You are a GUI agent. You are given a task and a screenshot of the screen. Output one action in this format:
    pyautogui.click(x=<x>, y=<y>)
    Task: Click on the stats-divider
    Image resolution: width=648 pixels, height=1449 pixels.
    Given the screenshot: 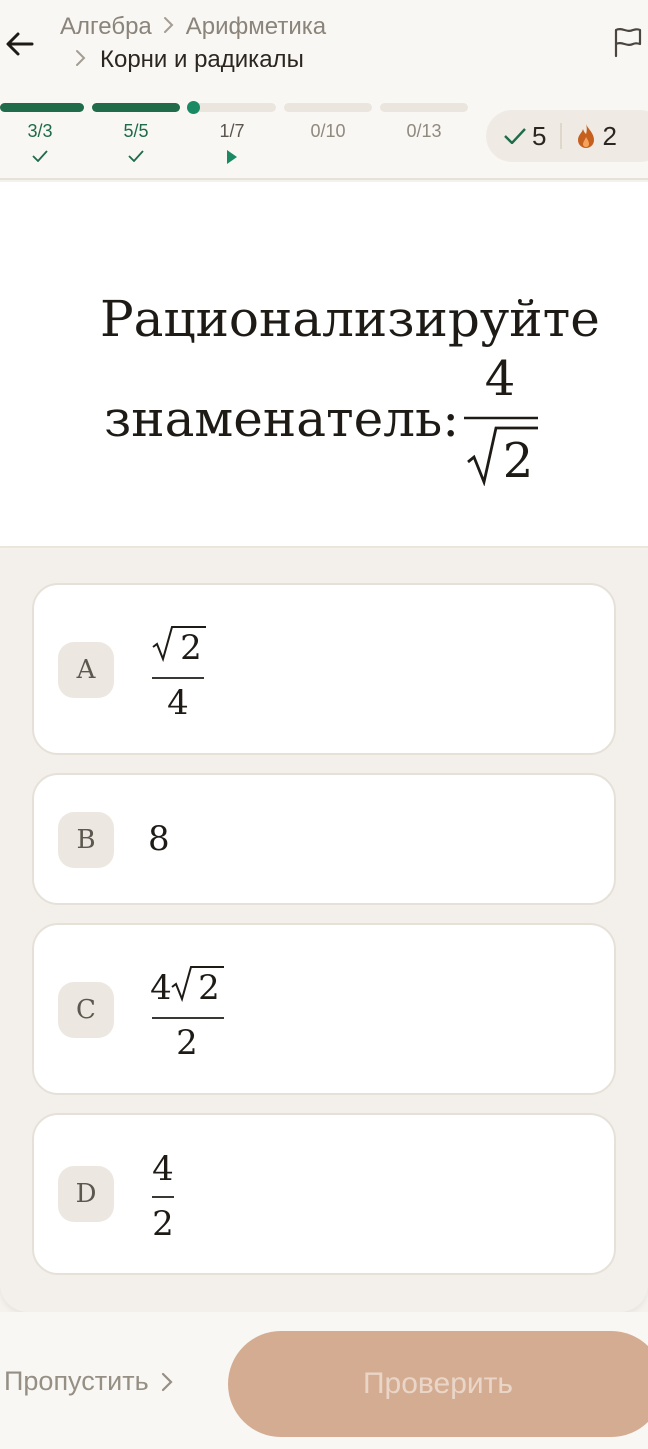 What is the action you would take?
    pyautogui.click(x=561, y=136)
    